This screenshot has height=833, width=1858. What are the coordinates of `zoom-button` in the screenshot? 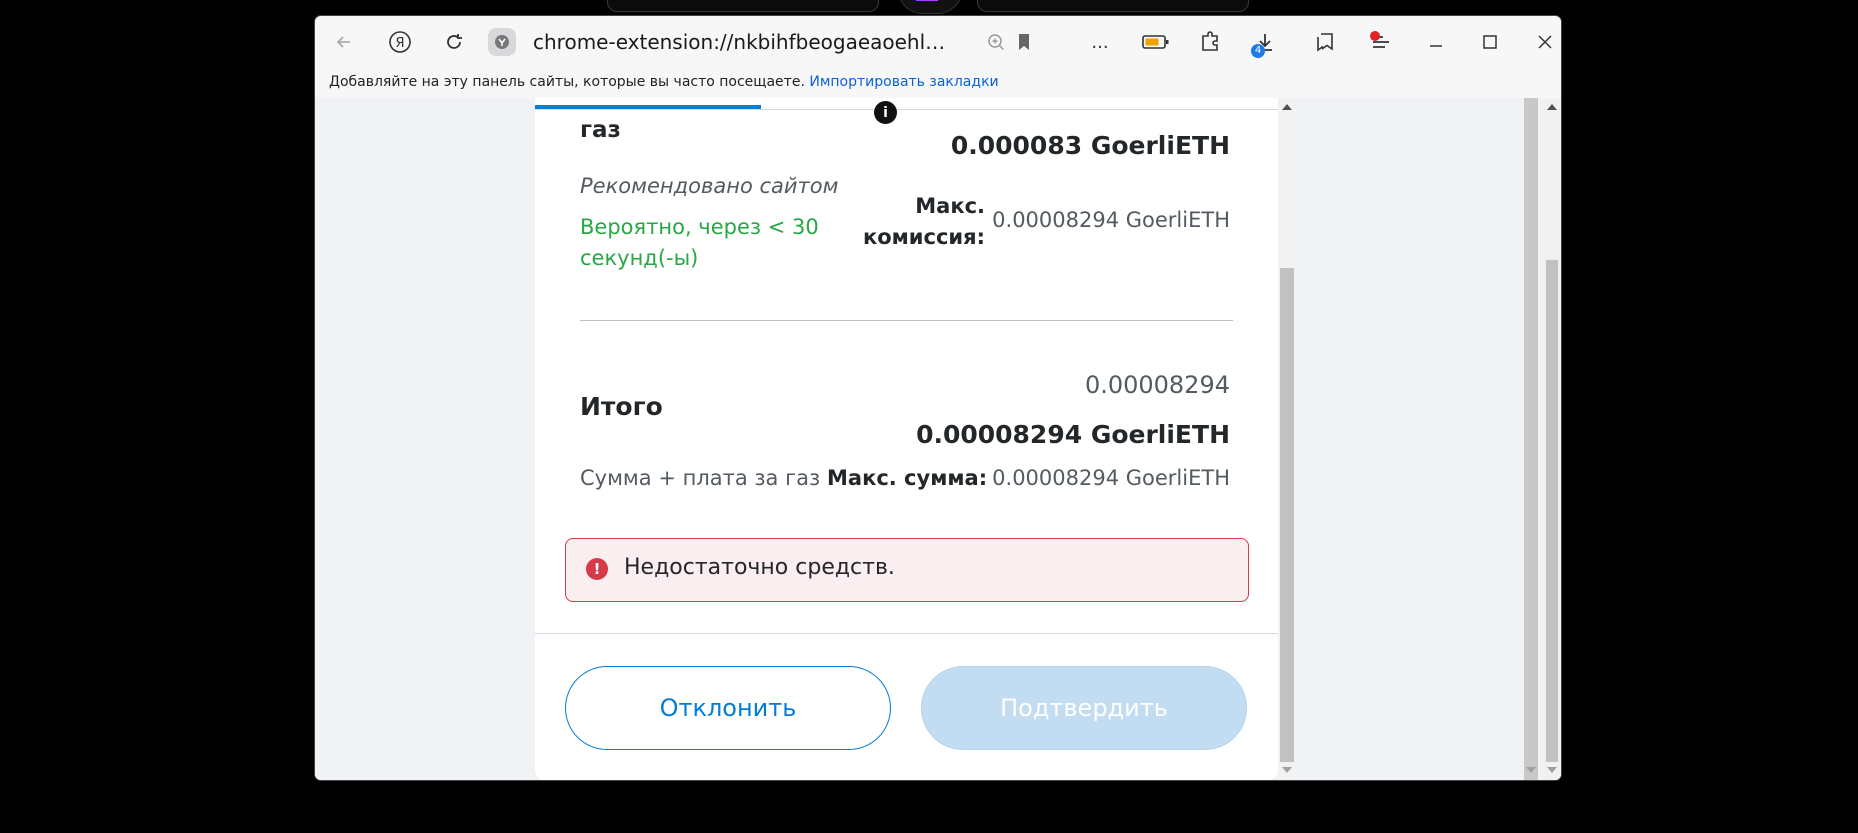 It's located at (996, 42).